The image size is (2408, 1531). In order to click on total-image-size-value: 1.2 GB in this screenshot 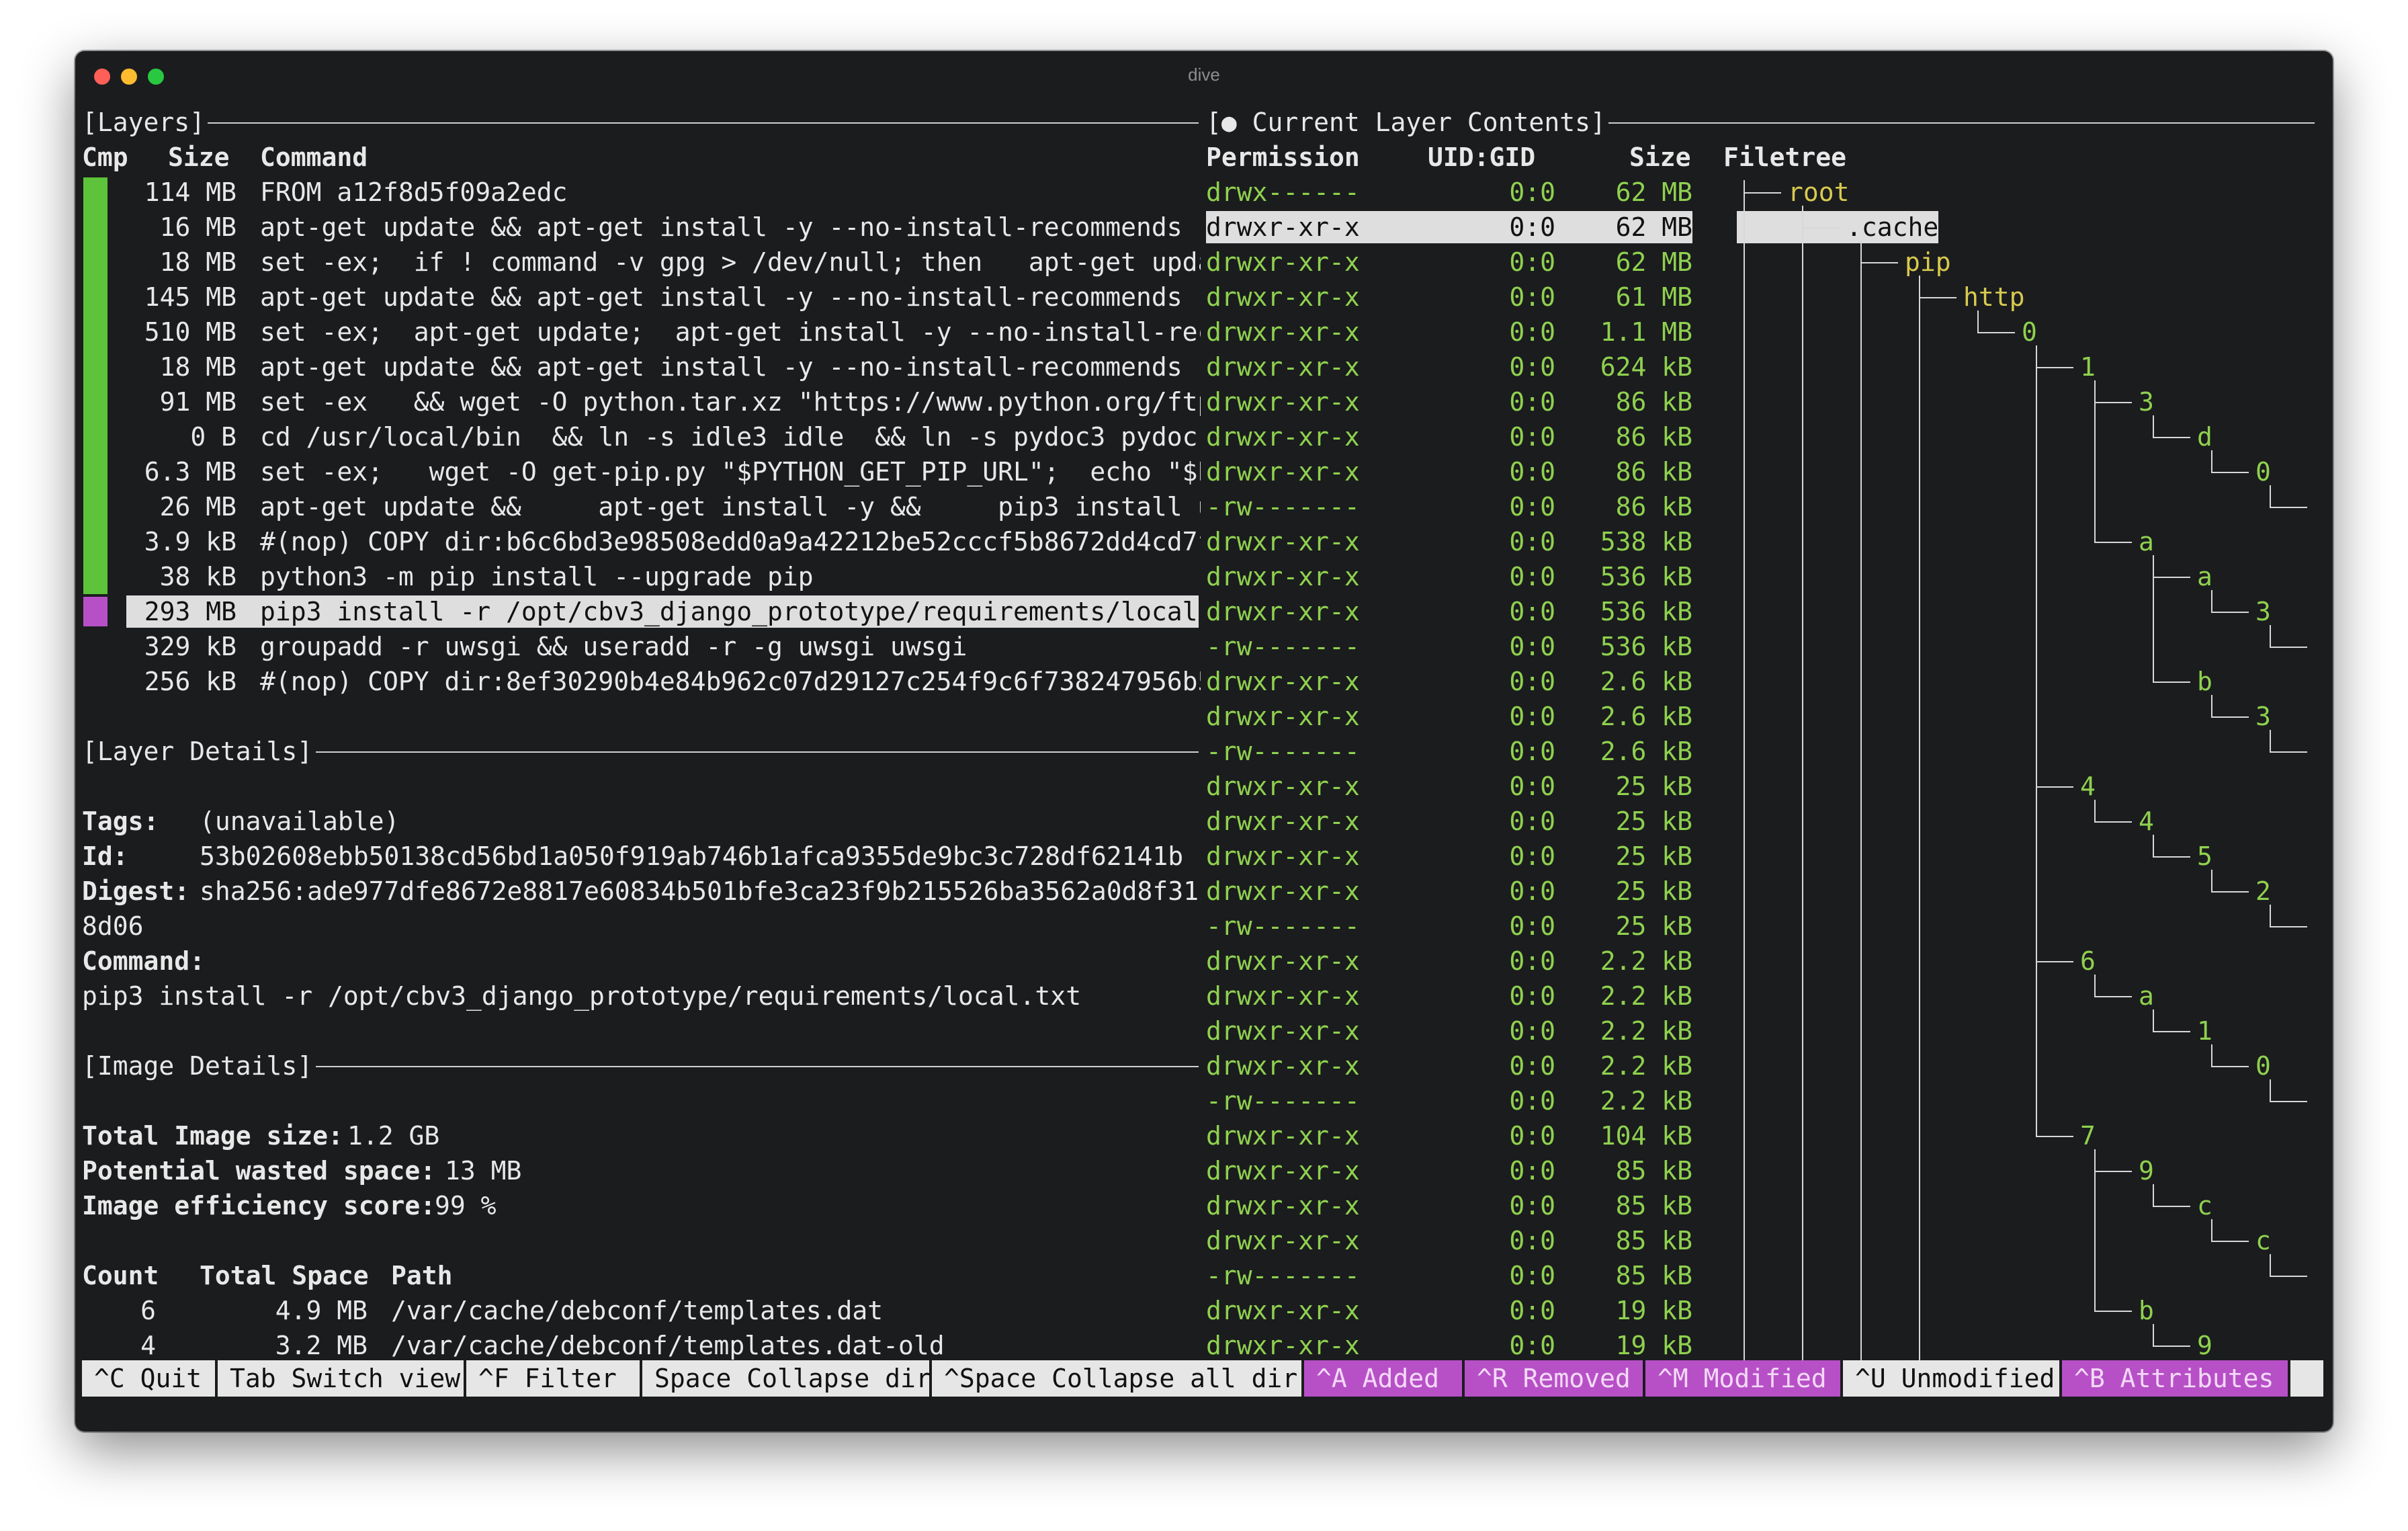, I will do `click(393, 1136)`.